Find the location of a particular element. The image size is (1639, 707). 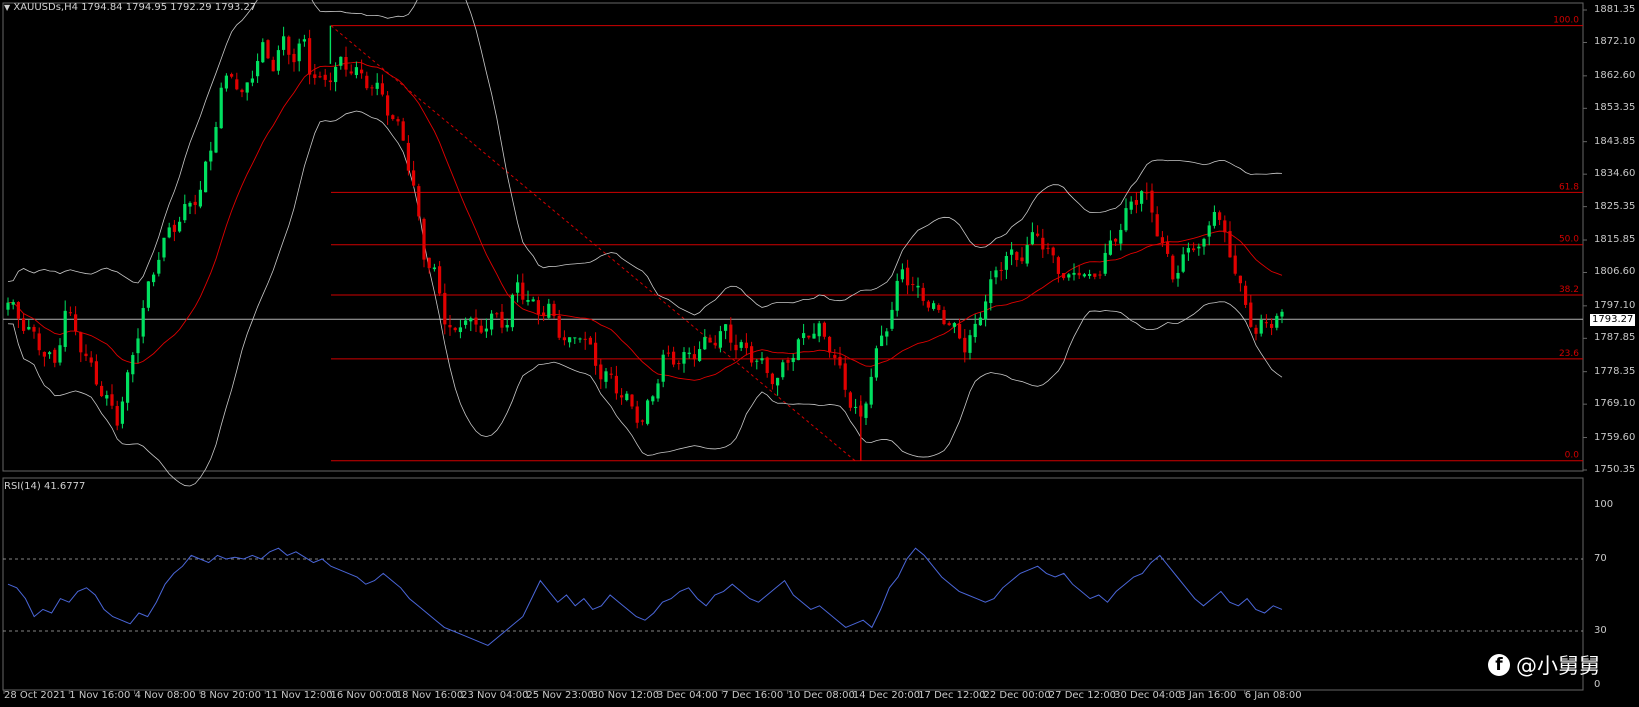

y-tick-label: 1815.85 is located at coordinates (1615, 239).